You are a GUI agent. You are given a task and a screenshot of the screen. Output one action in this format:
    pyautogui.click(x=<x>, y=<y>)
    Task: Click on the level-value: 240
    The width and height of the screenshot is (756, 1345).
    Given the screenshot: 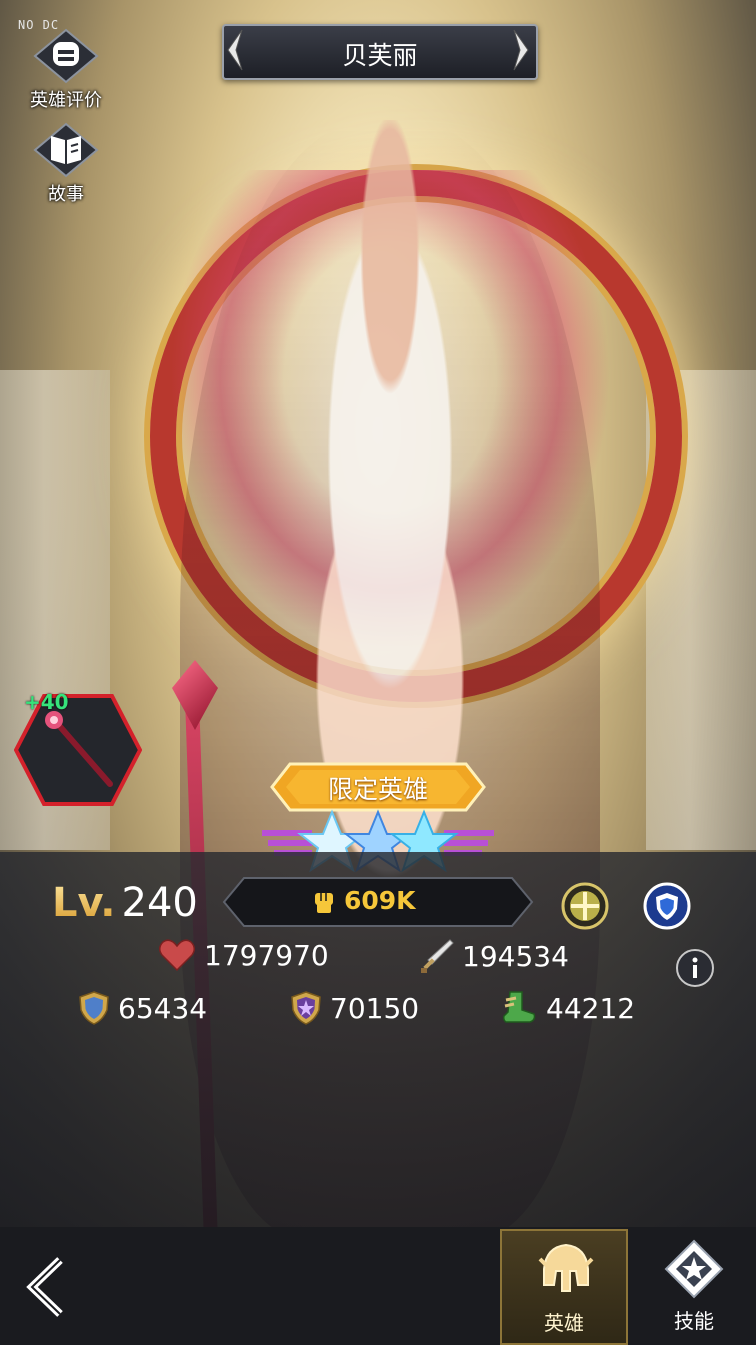 What is the action you would take?
    pyautogui.click(x=159, y=903)
    